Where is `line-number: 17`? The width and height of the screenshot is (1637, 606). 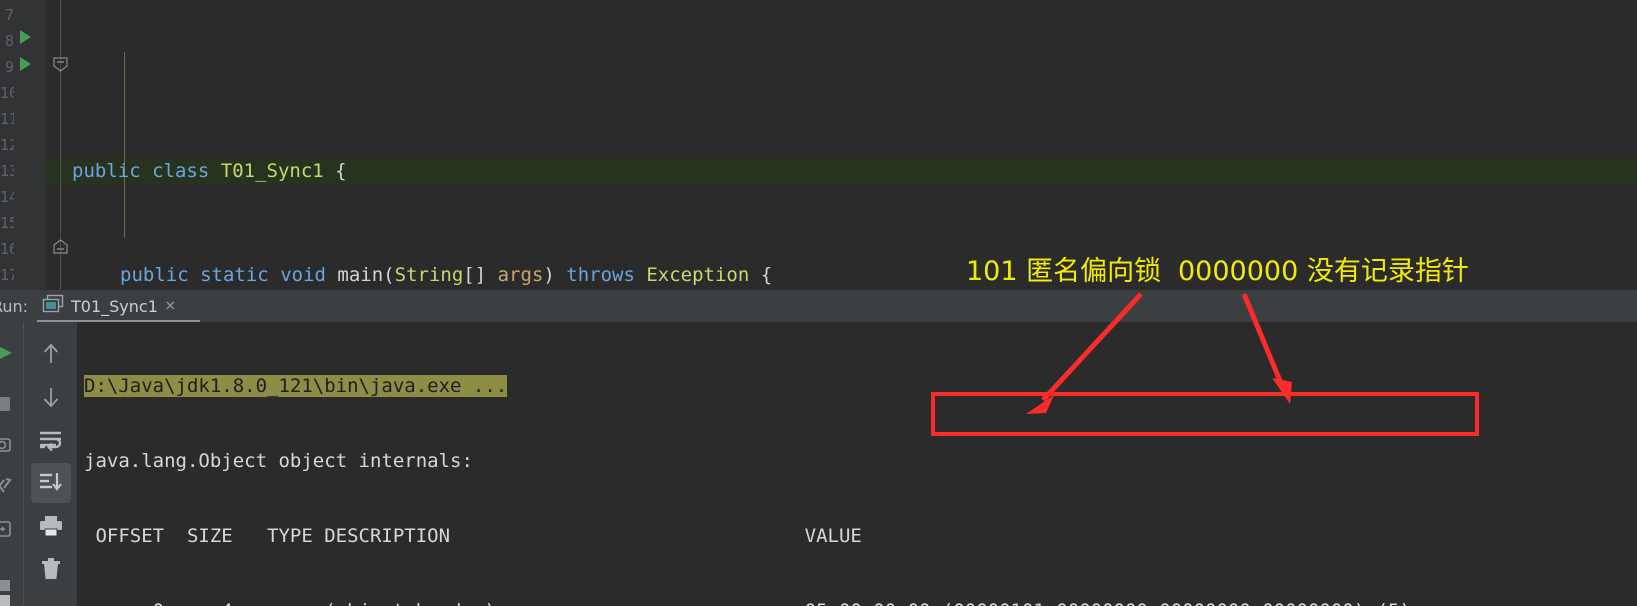
line-number: 17 is located at coordinates (7, 275).